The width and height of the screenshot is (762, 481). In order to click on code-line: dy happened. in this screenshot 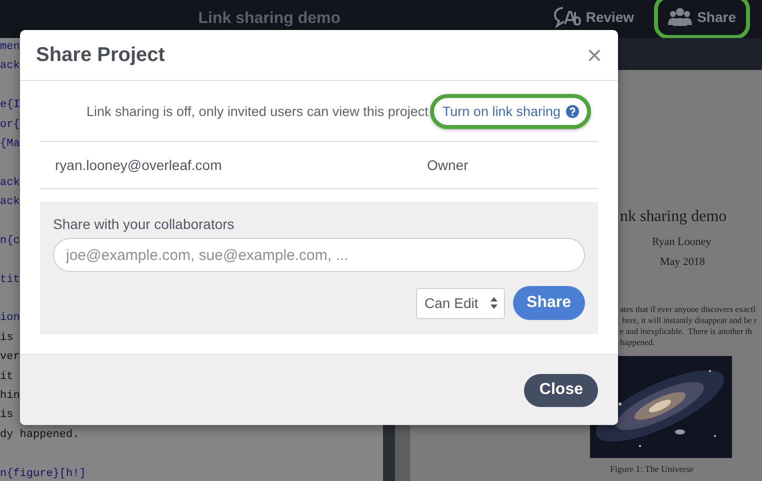, I will do `click(40, 435)`.